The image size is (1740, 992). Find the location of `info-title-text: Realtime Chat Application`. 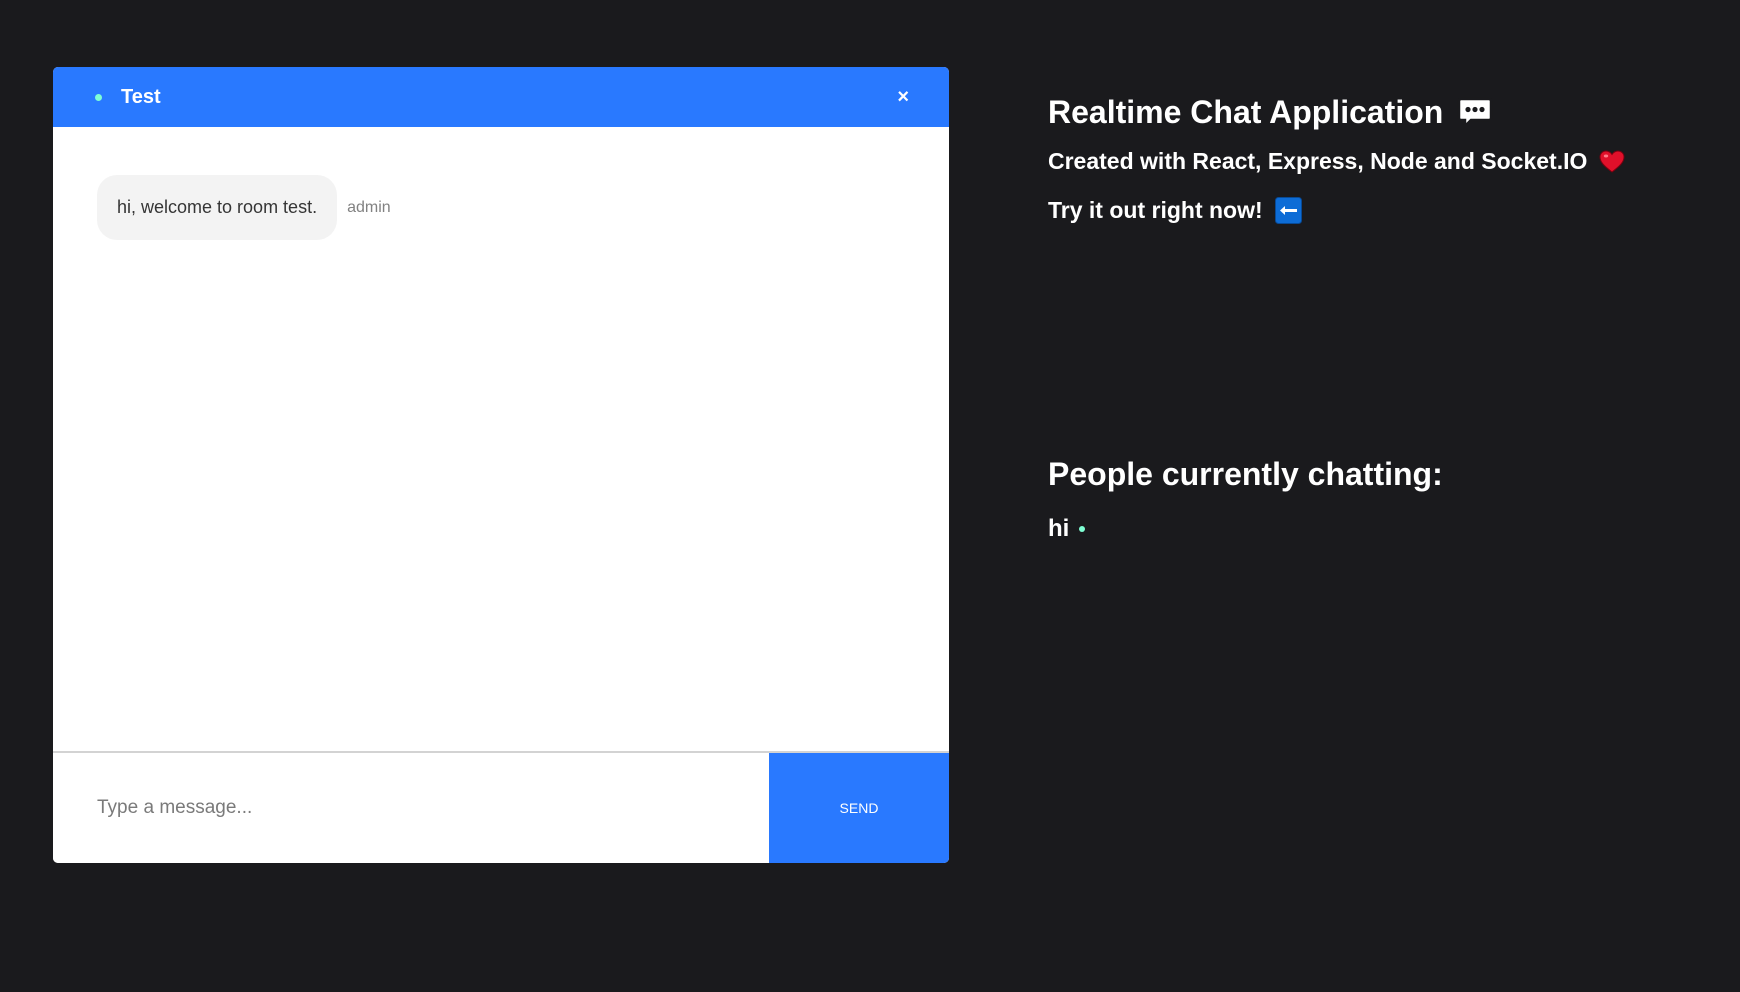

info-title-text: Realtime Chat Application is located at coordinates (1246, 111).